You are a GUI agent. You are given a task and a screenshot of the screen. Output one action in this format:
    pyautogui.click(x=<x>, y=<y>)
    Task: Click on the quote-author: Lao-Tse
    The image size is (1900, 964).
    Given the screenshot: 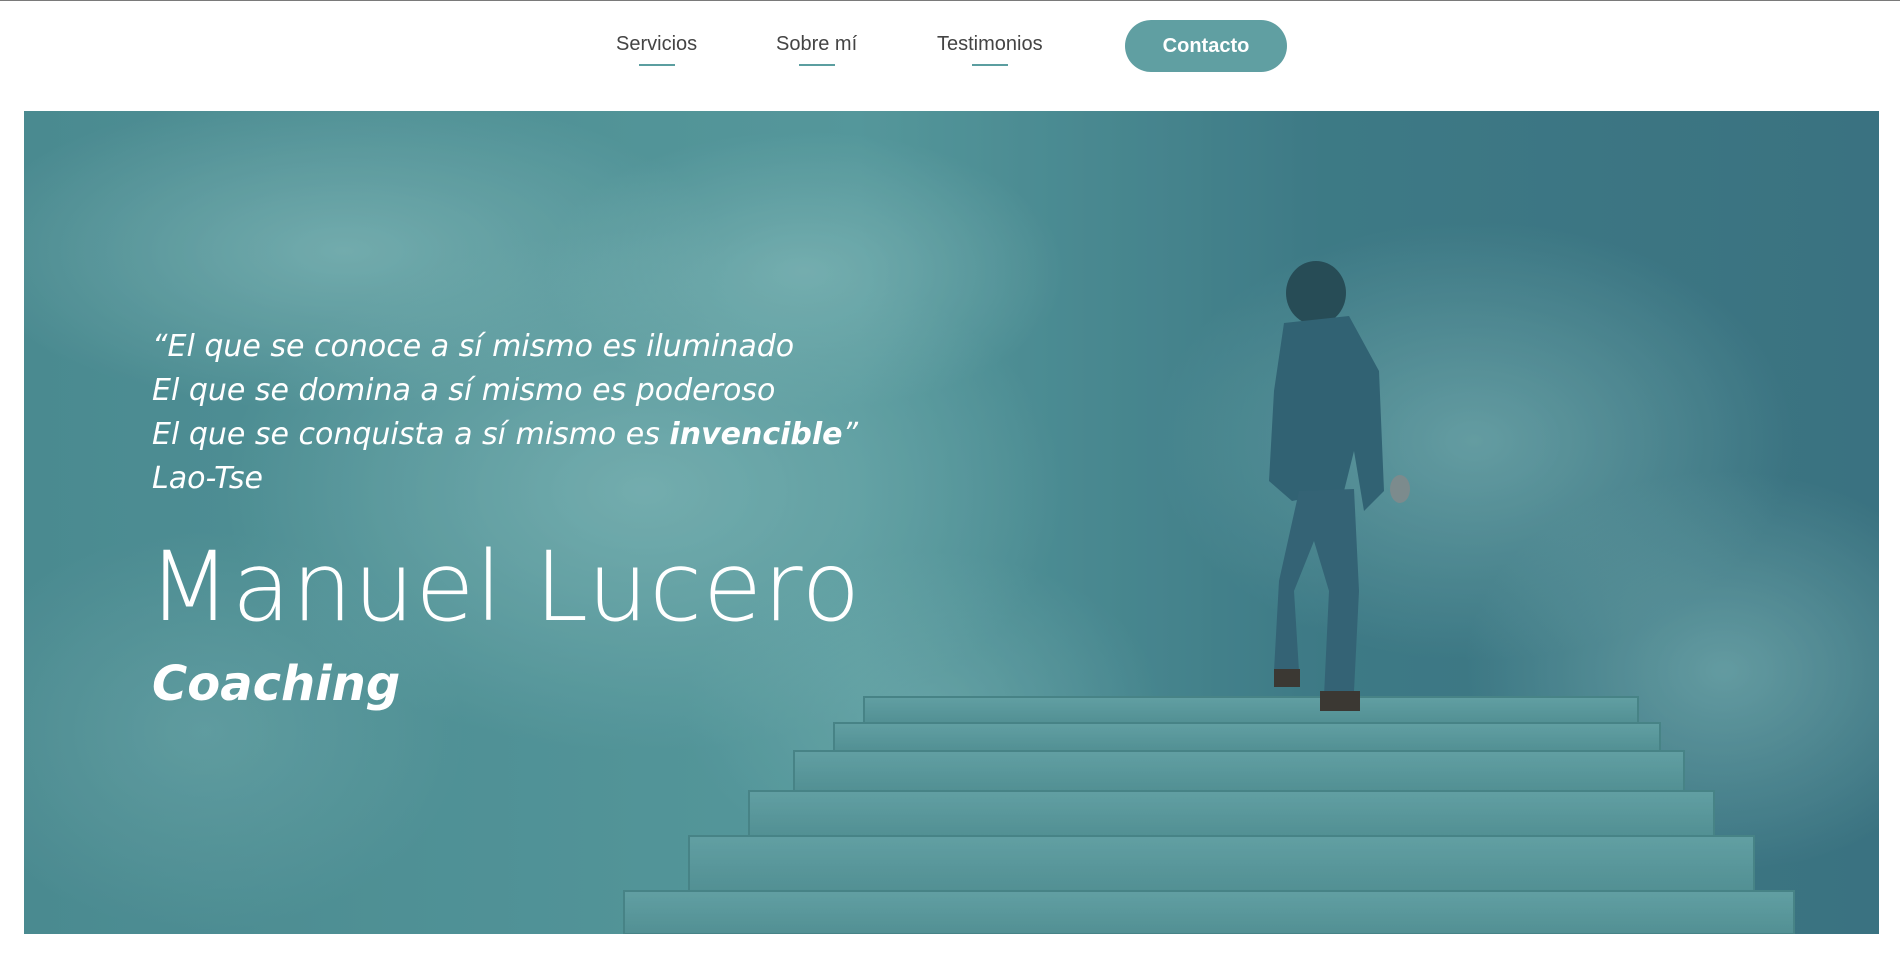 What is the action you would take?
    pyautogui.click(x=207, y=478)
    